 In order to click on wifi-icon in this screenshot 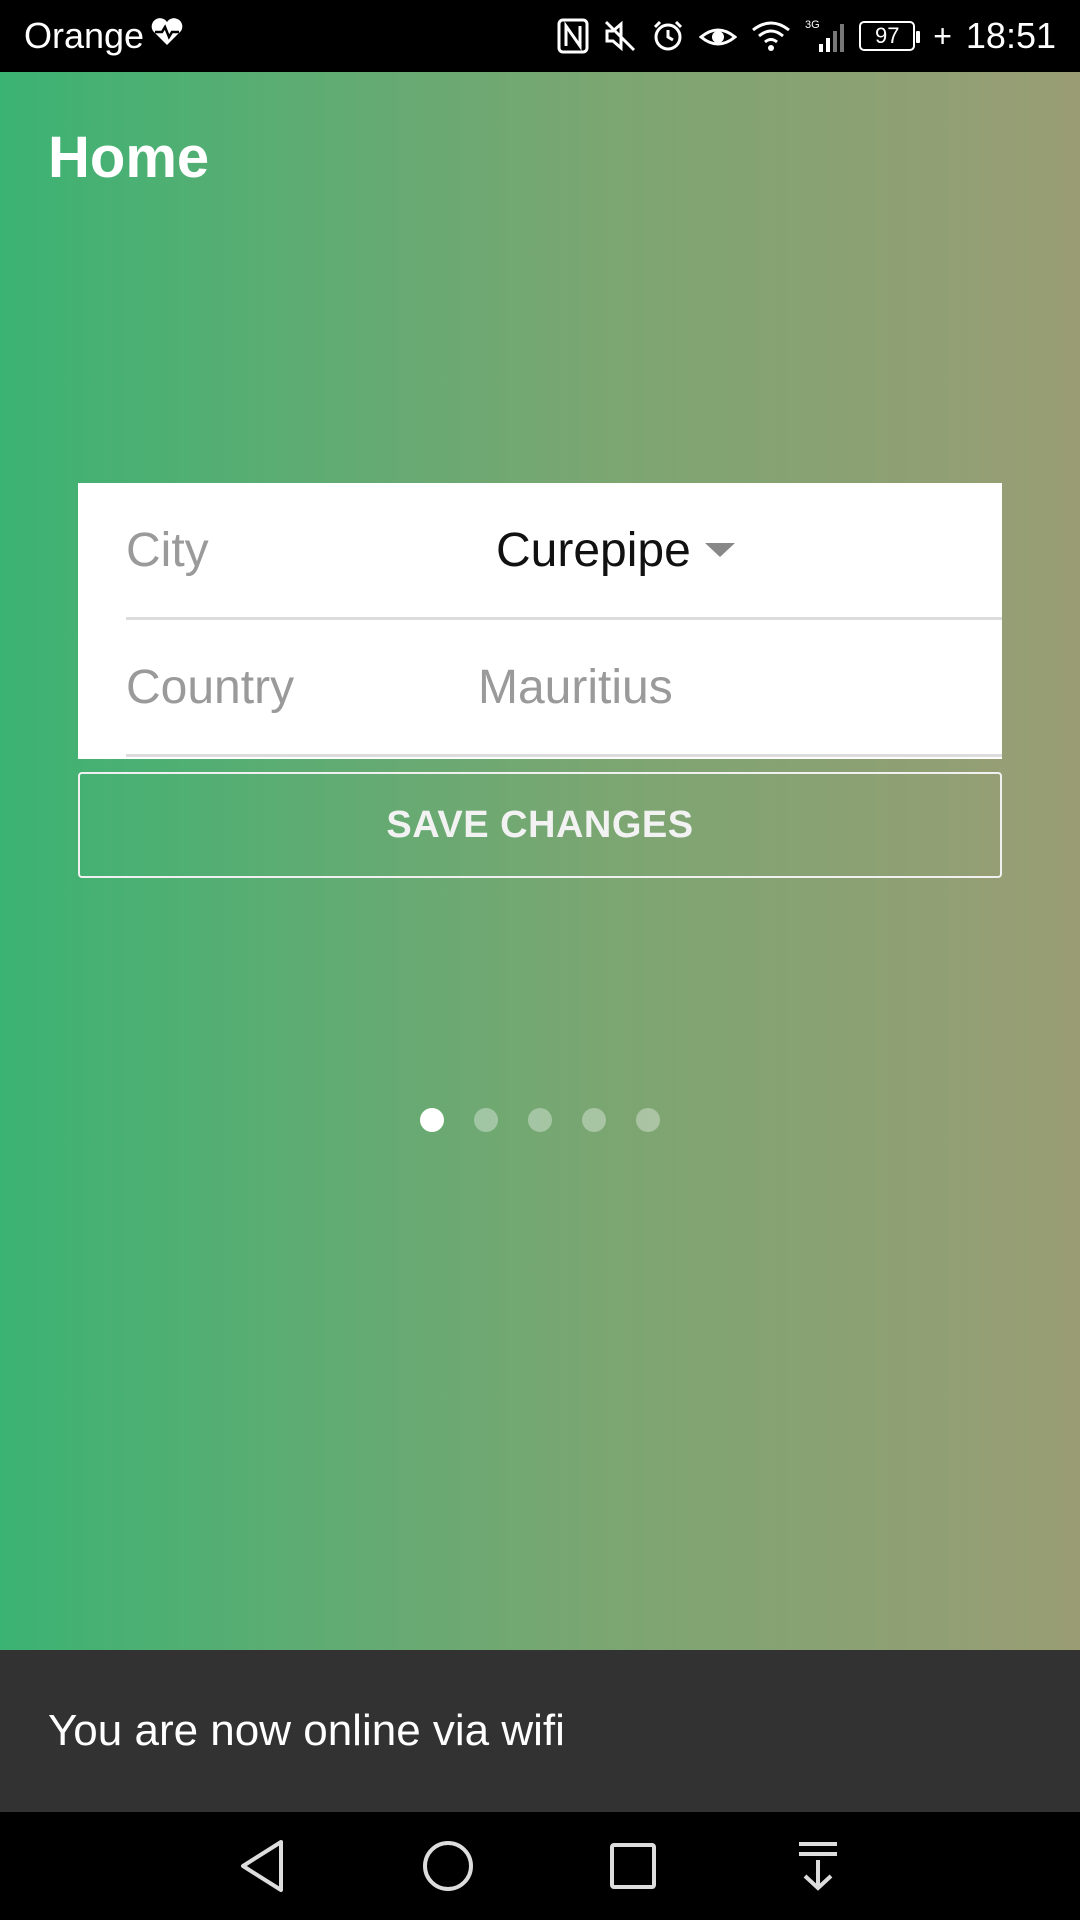, I will do `click(771, 36)`.